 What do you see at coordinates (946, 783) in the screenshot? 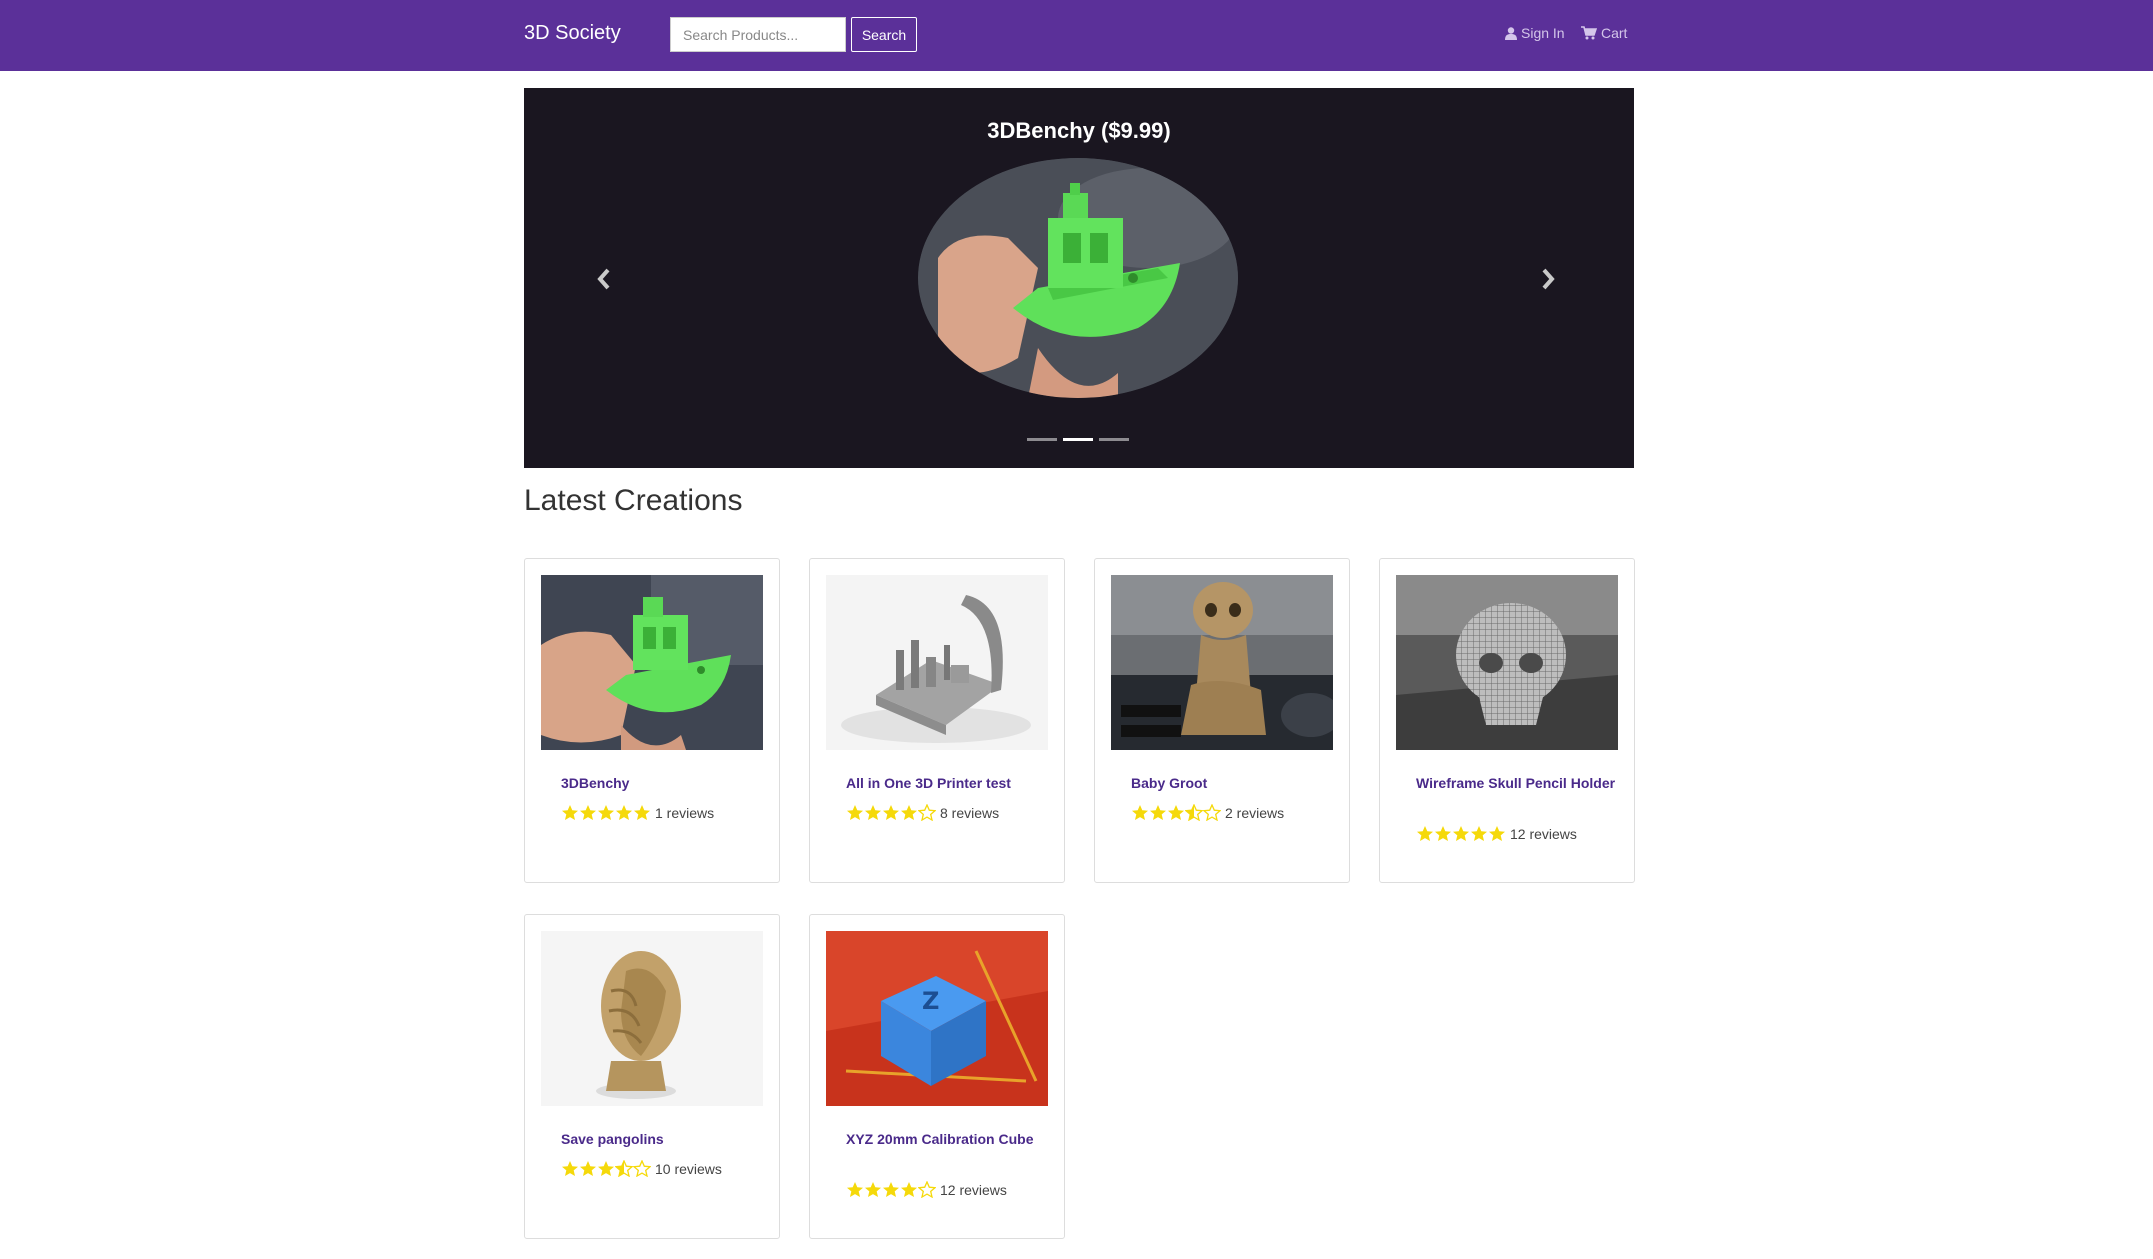
I see `product-name: All in One 3D Printer test` at bounding box center [946, 783].